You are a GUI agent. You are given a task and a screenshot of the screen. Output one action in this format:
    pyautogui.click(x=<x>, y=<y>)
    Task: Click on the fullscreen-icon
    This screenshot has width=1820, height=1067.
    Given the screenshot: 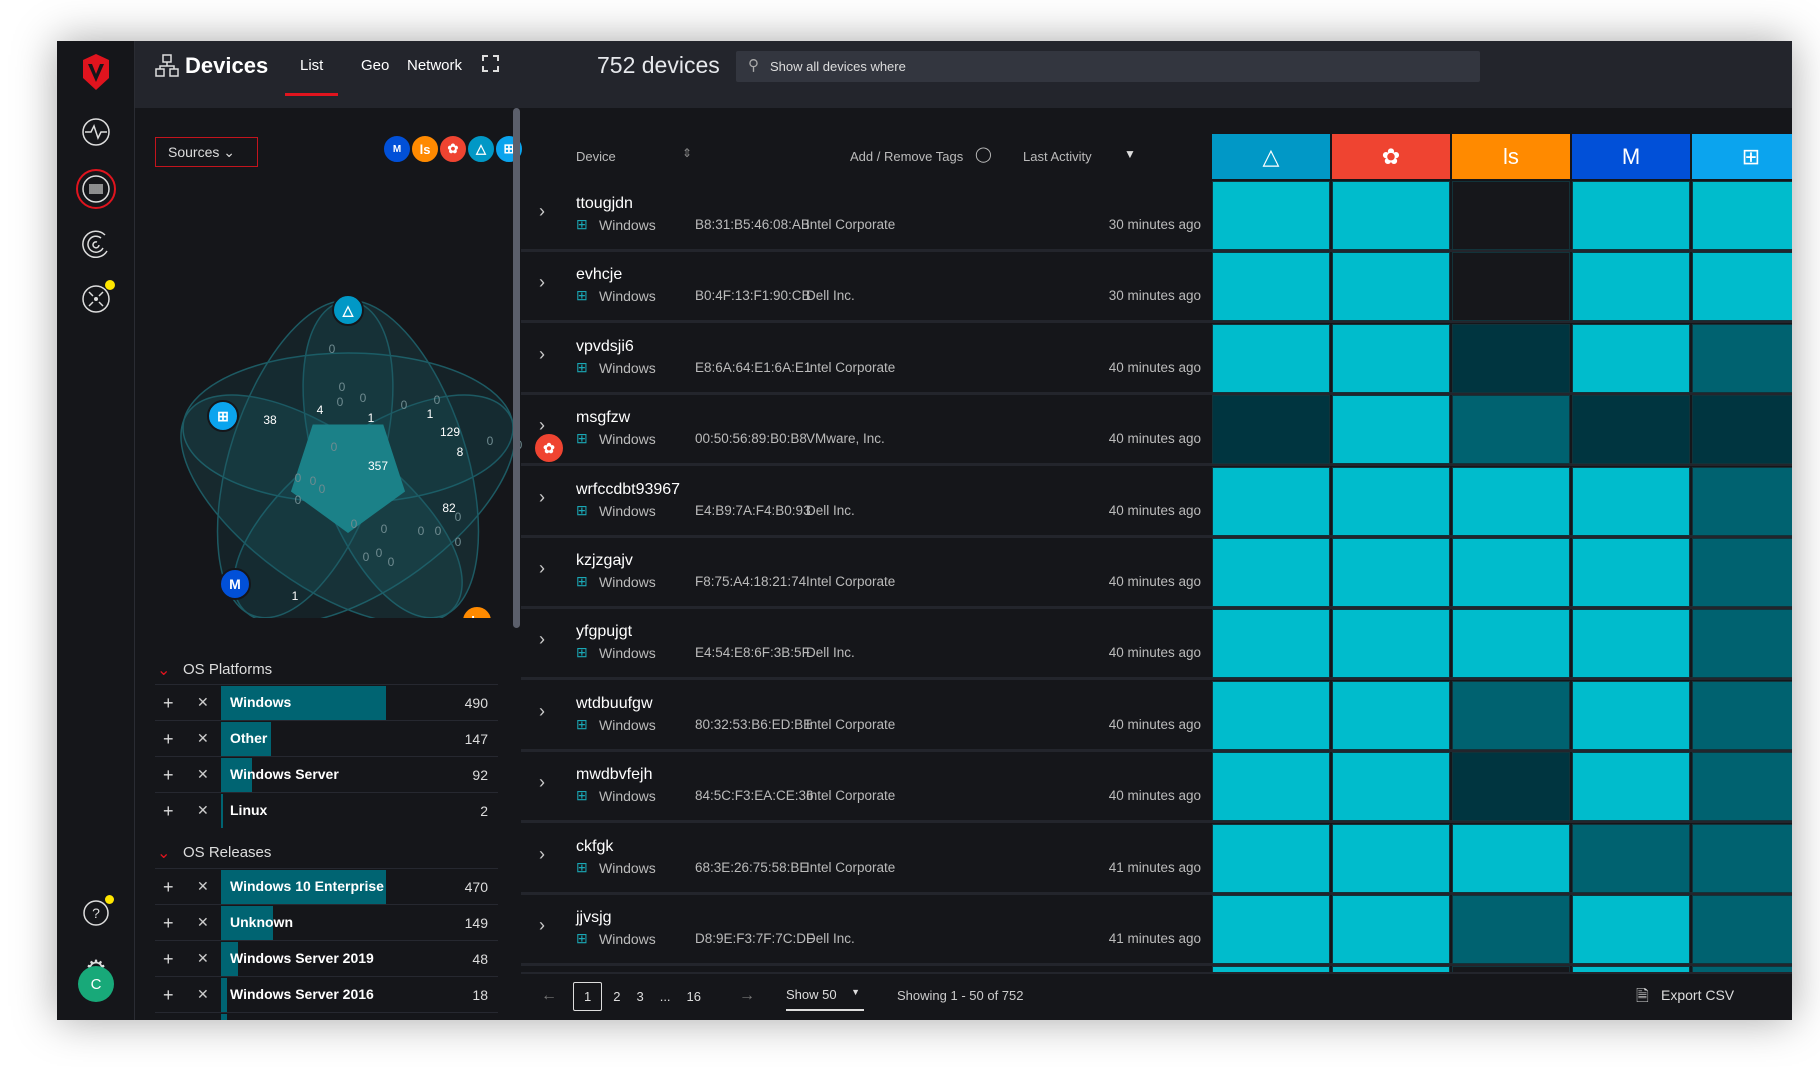 What is the action you would take?
    pyautogui.click(x=490, y=63)
    